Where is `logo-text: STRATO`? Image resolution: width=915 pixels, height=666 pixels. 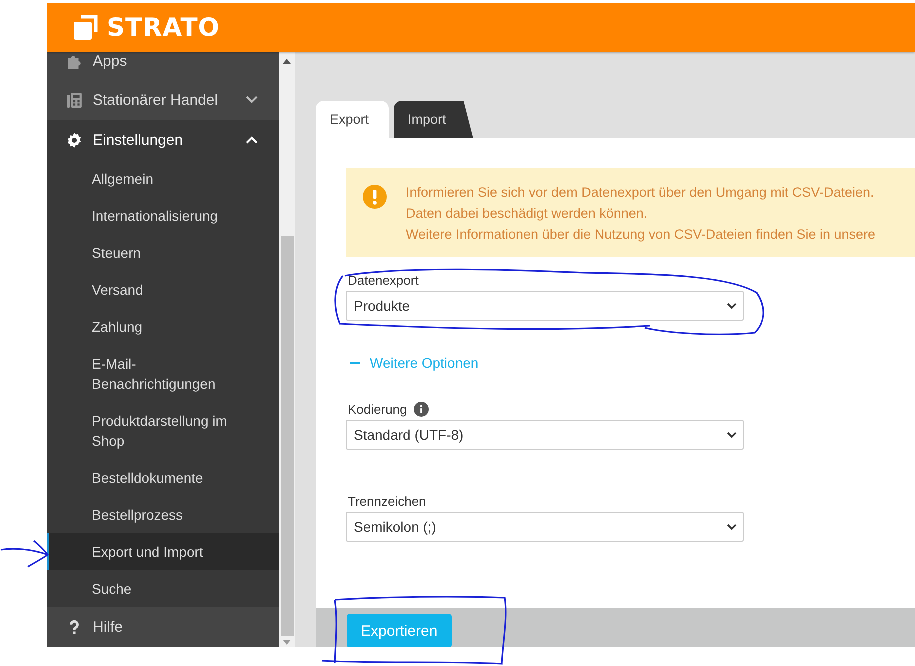 logo-text: STRATO is located at coordinates (163, 27).